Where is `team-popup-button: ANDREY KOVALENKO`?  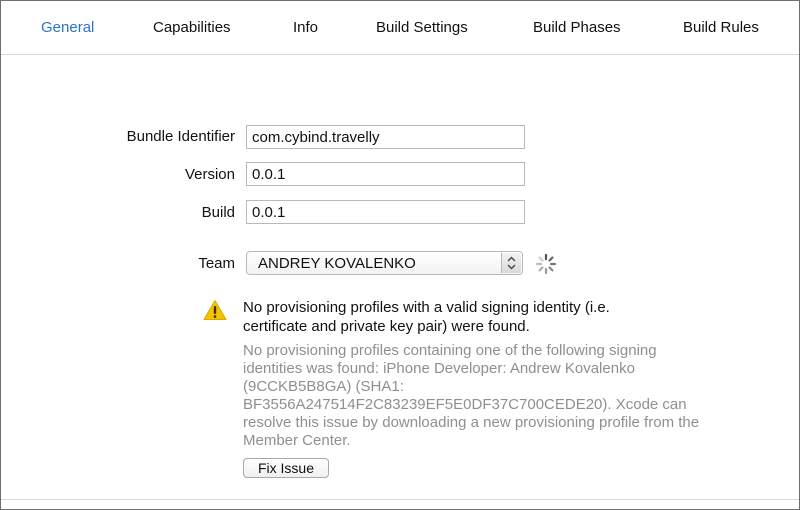
team-popup-button: ANDREY KOVALENKO is located at coordinates (384, 263).